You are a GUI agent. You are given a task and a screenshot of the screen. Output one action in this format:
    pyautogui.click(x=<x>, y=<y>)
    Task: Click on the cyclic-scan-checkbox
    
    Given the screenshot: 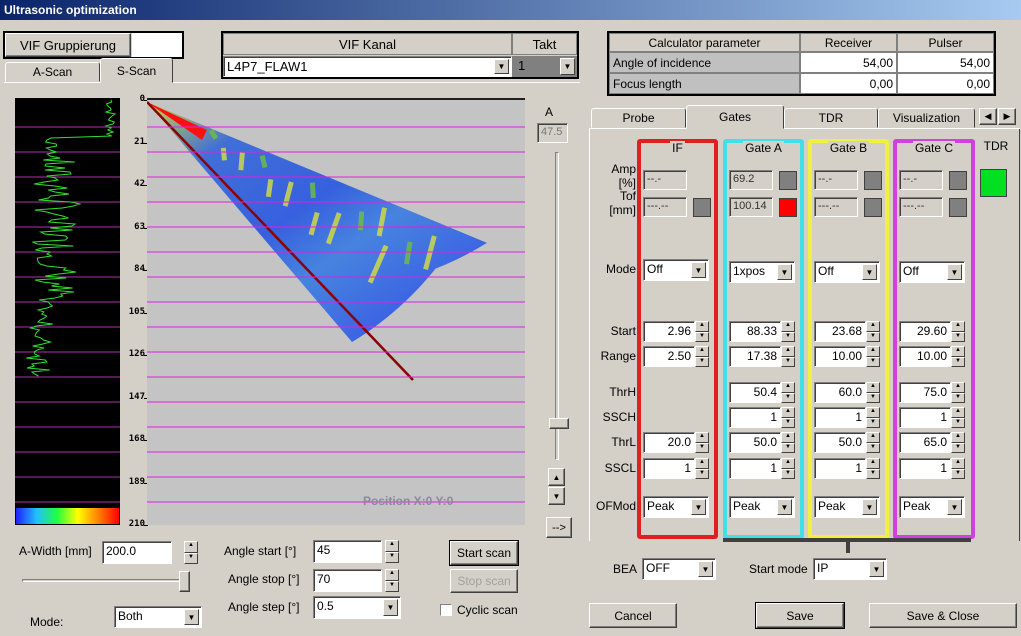 What is the action you would take?
    pyautogui.click(x=446, y=610)
    